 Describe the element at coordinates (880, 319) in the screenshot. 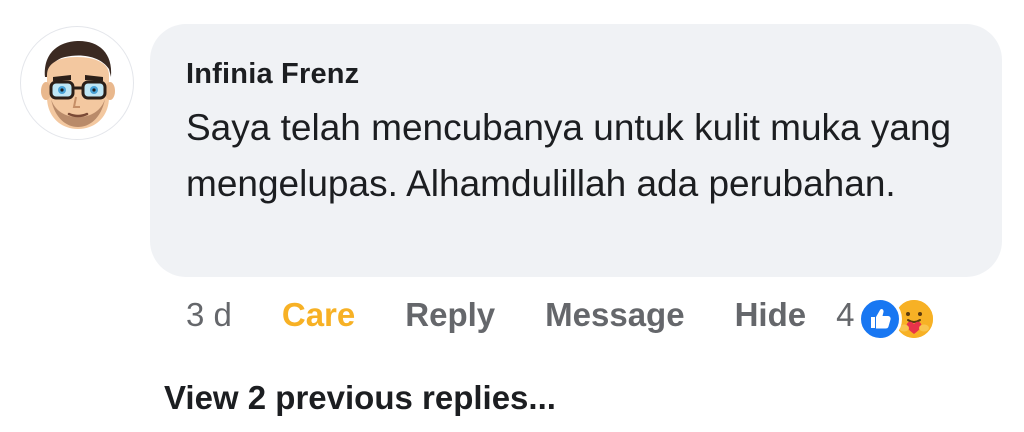

I see `like-icon` at that location.